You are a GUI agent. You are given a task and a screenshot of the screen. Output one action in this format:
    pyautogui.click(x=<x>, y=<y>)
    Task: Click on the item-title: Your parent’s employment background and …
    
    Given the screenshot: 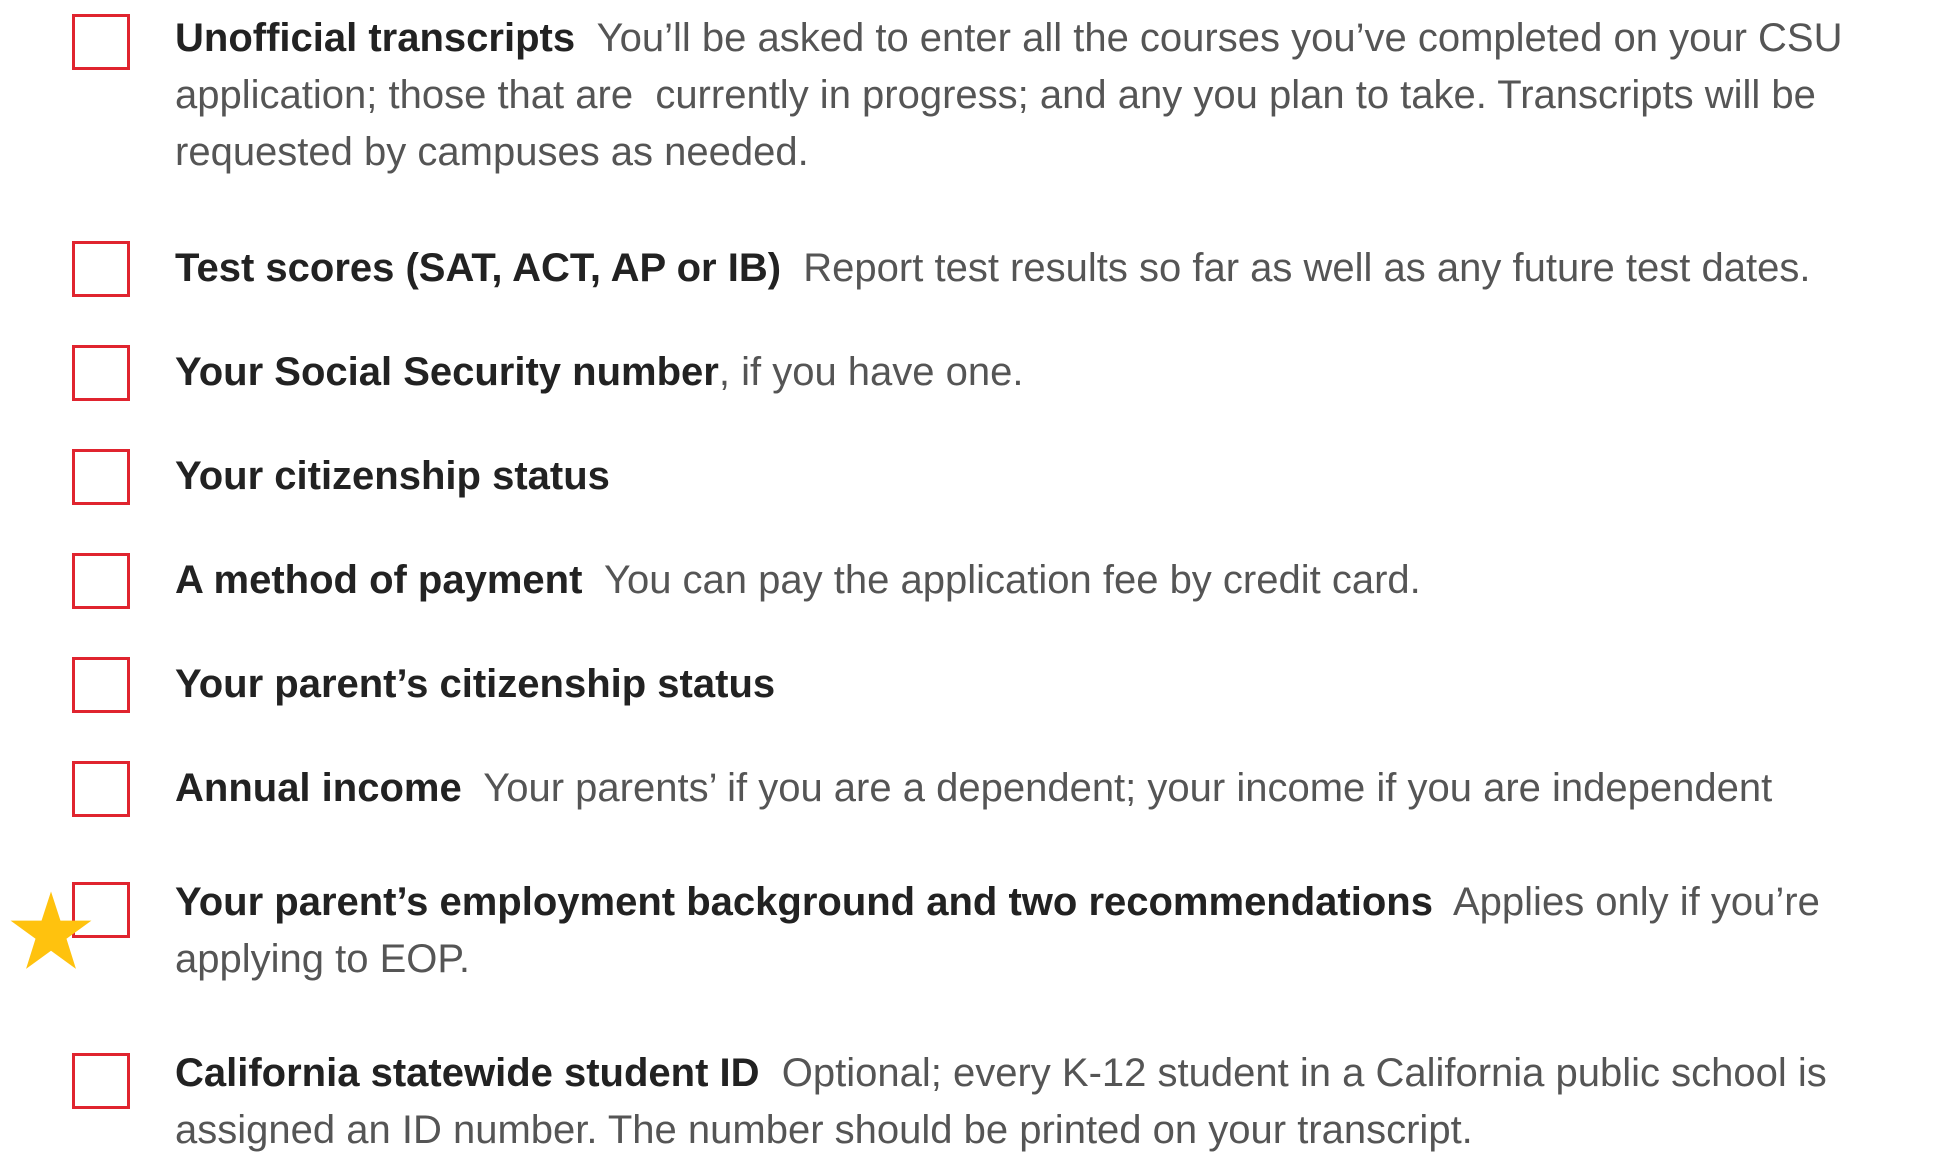 What is the action you would take?
    pyautogui.click(x=804, y=902)
    